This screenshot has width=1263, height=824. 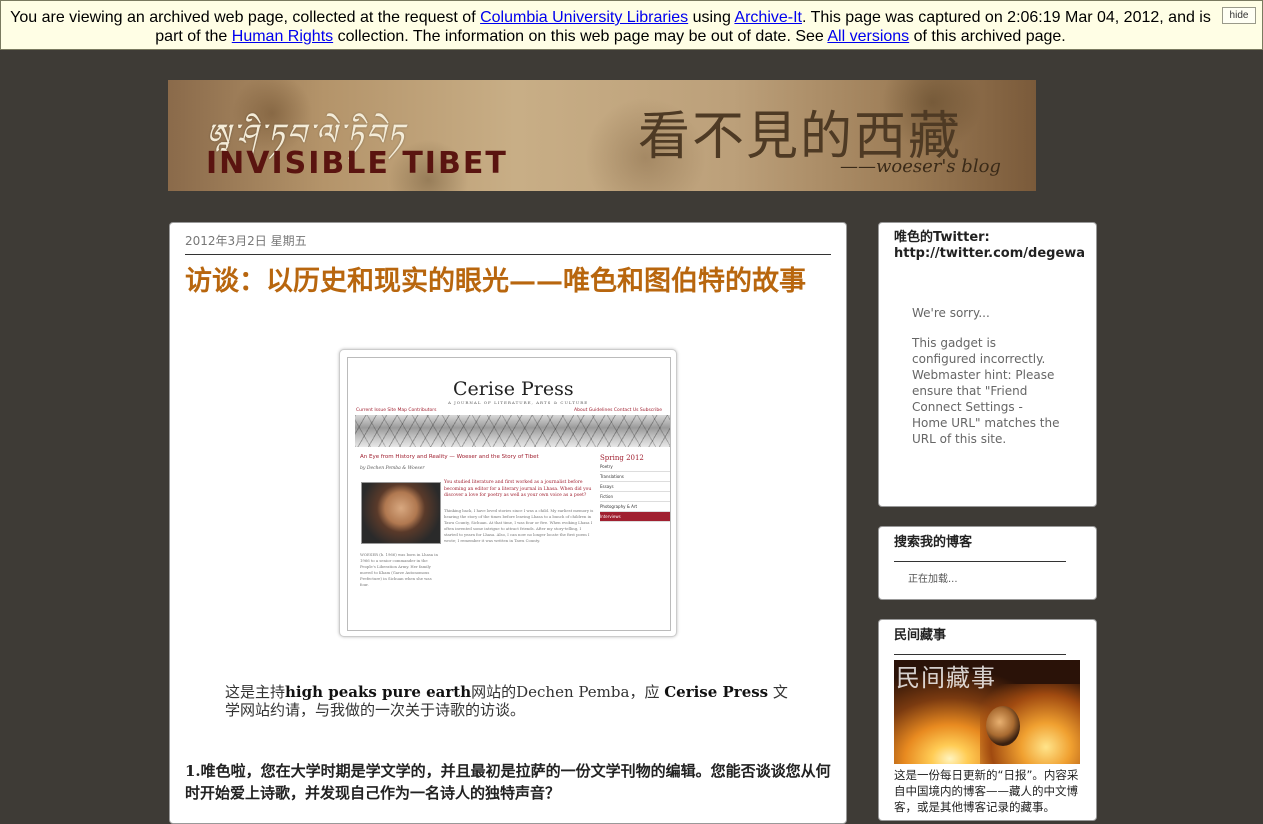 What do you see at coordinates (282, 36) in the screenshot?
I see `human-rights-link: Human Rights` at bounding box center [282, 36].